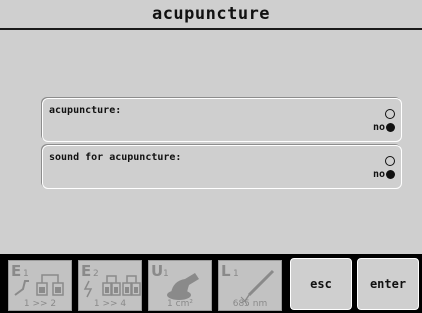  What do you see at coordinates (40, 285) in the screenshot?
I see `tile-electrotherapy-1: E 1 1 >> 2` at bounding box center [40, 285].